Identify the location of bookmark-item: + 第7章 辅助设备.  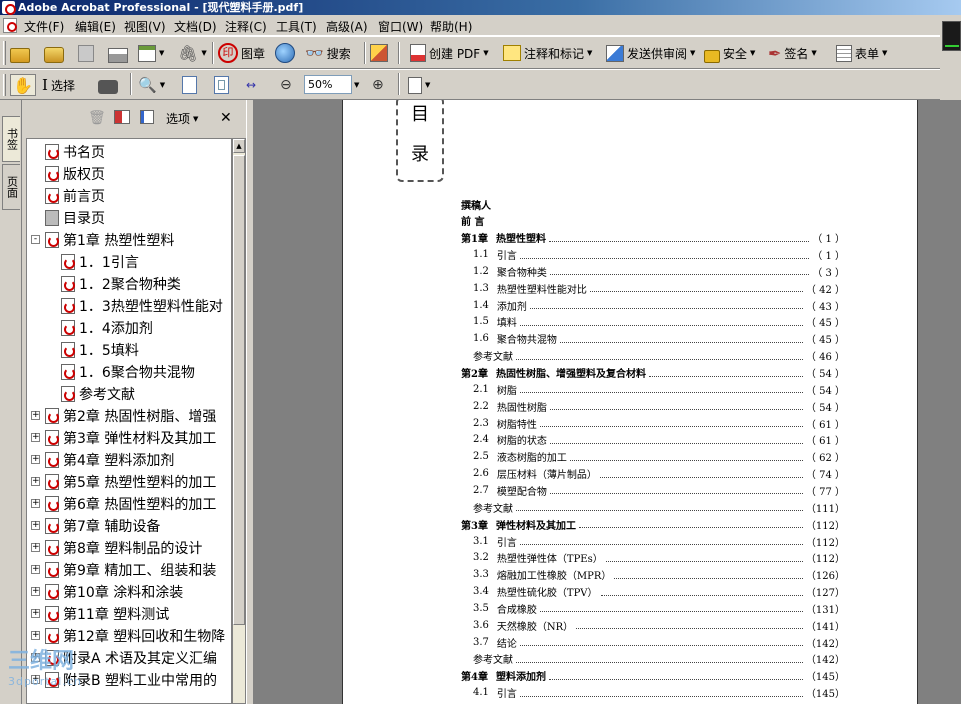
(95, 526).